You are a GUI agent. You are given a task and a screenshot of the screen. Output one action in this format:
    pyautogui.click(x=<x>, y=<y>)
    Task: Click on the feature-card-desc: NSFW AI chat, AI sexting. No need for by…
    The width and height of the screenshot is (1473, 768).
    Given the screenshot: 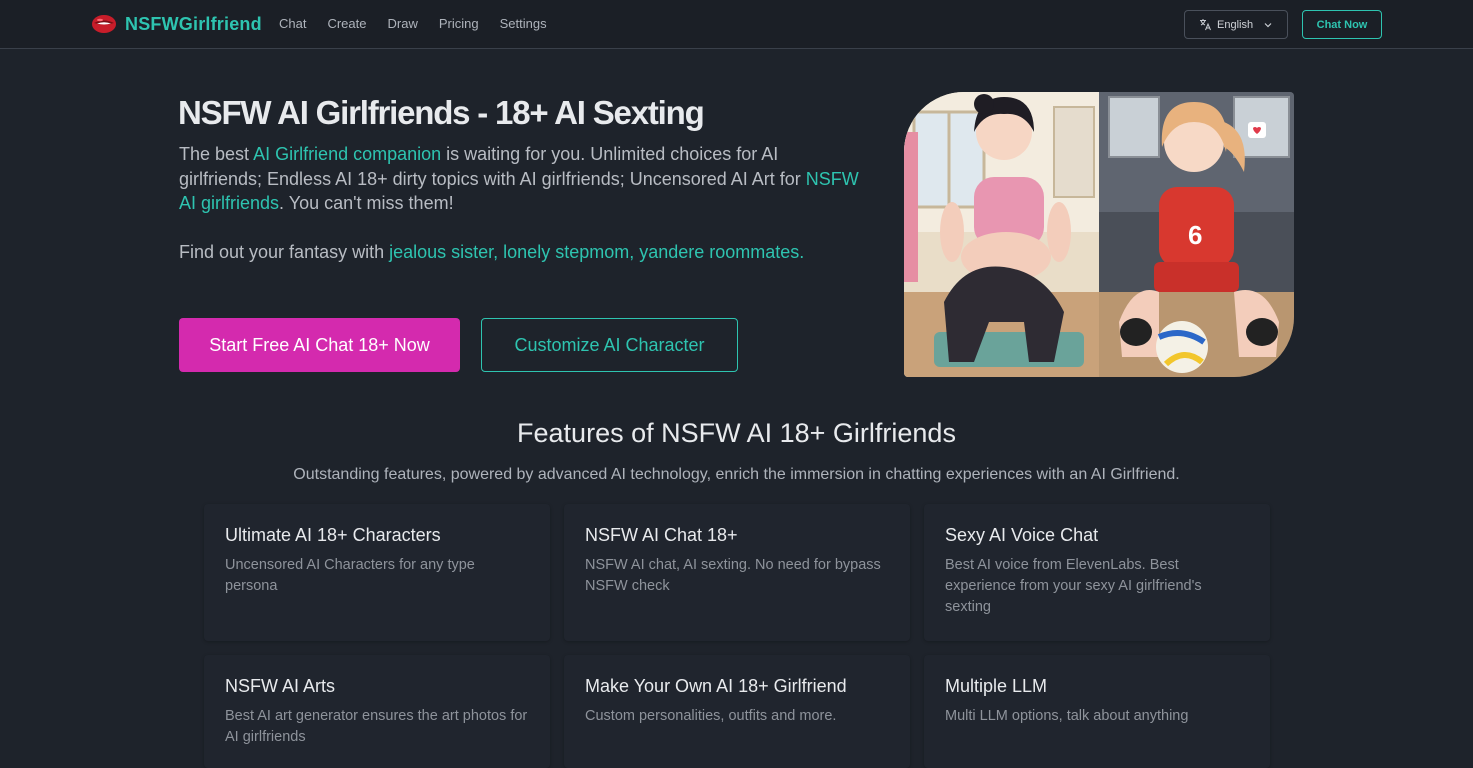 What is the action you would take?
    pyautogui.click(x=733, y=575)
    